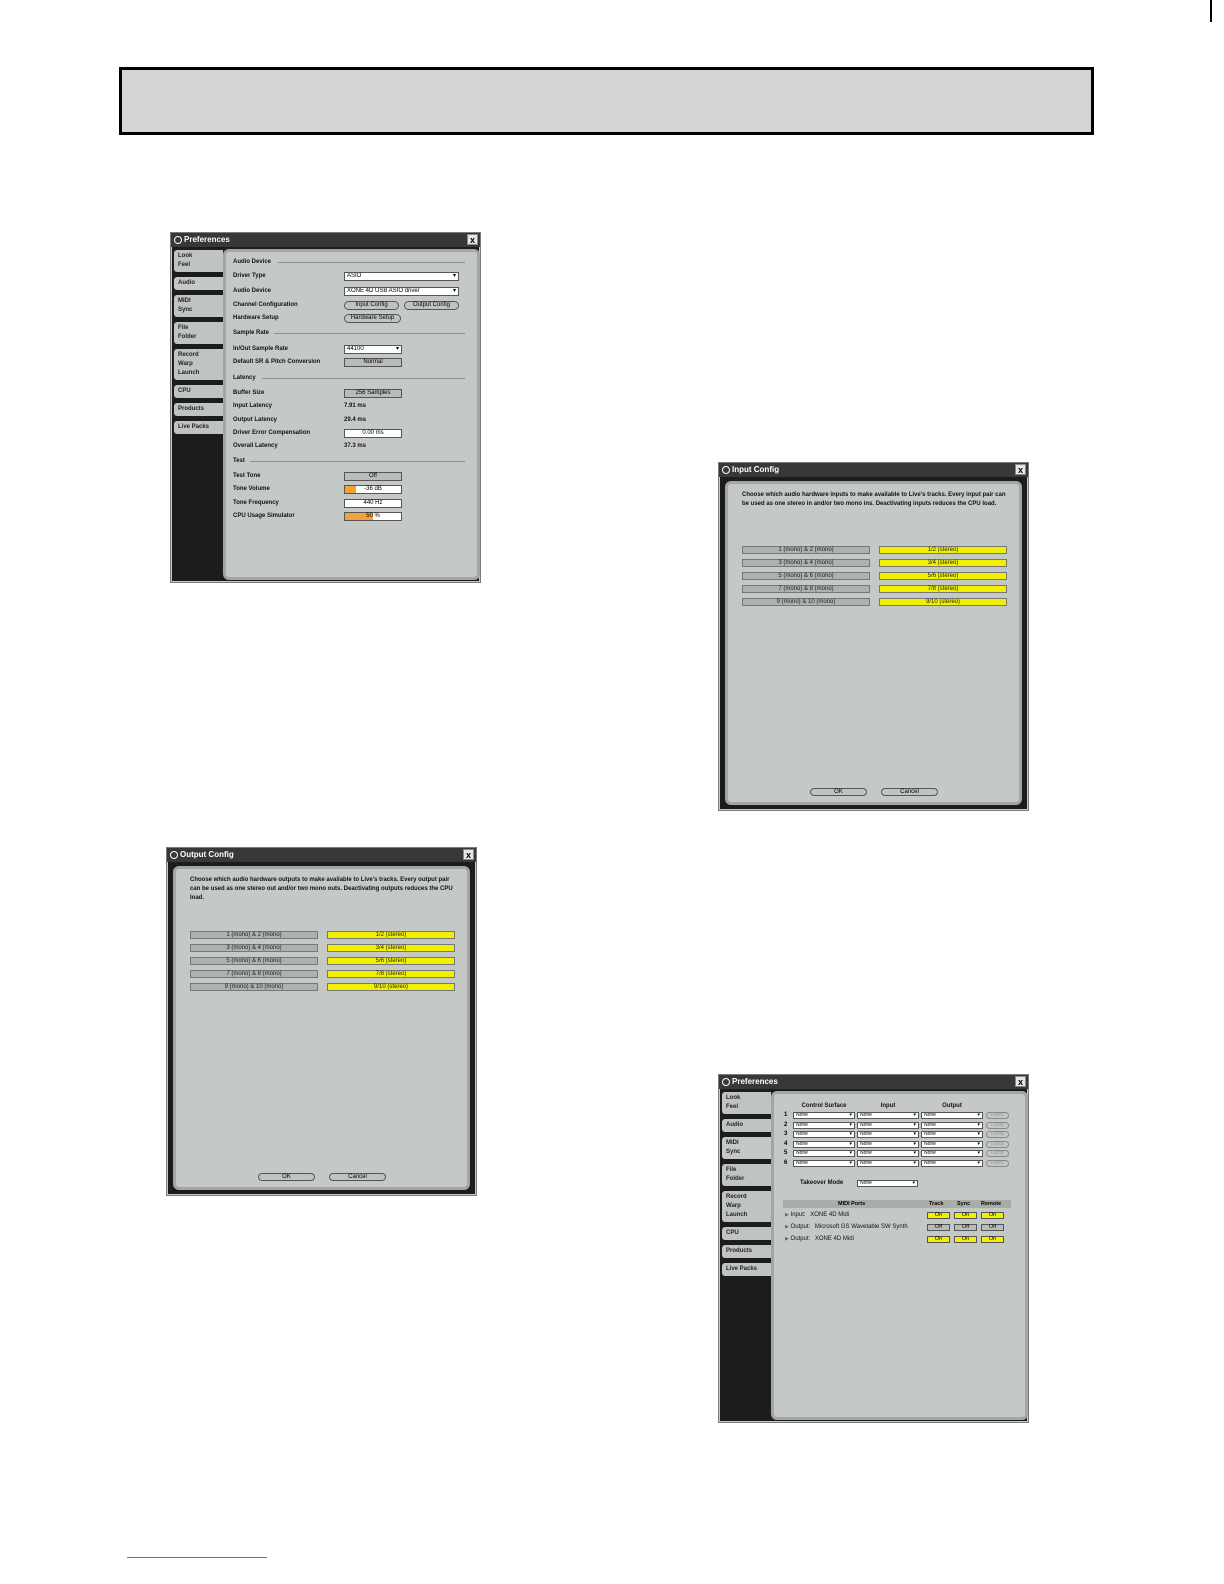 The image size is (1224, 1584). Describe the element at coordinates (373, 503) in the screenshot. I see `tone-frequency-field: 440 Hz` at that location.